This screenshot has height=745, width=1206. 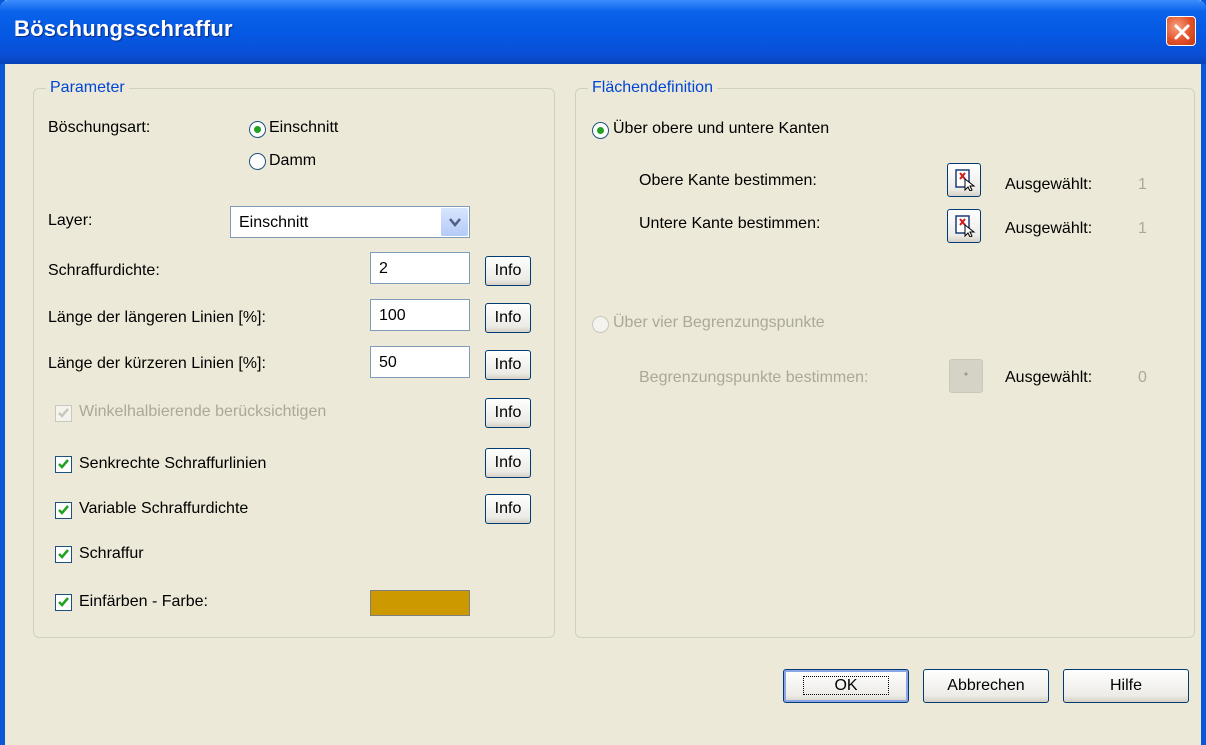 I want to click on info-button-kuerzere: Info, so click(x=508, y=365).